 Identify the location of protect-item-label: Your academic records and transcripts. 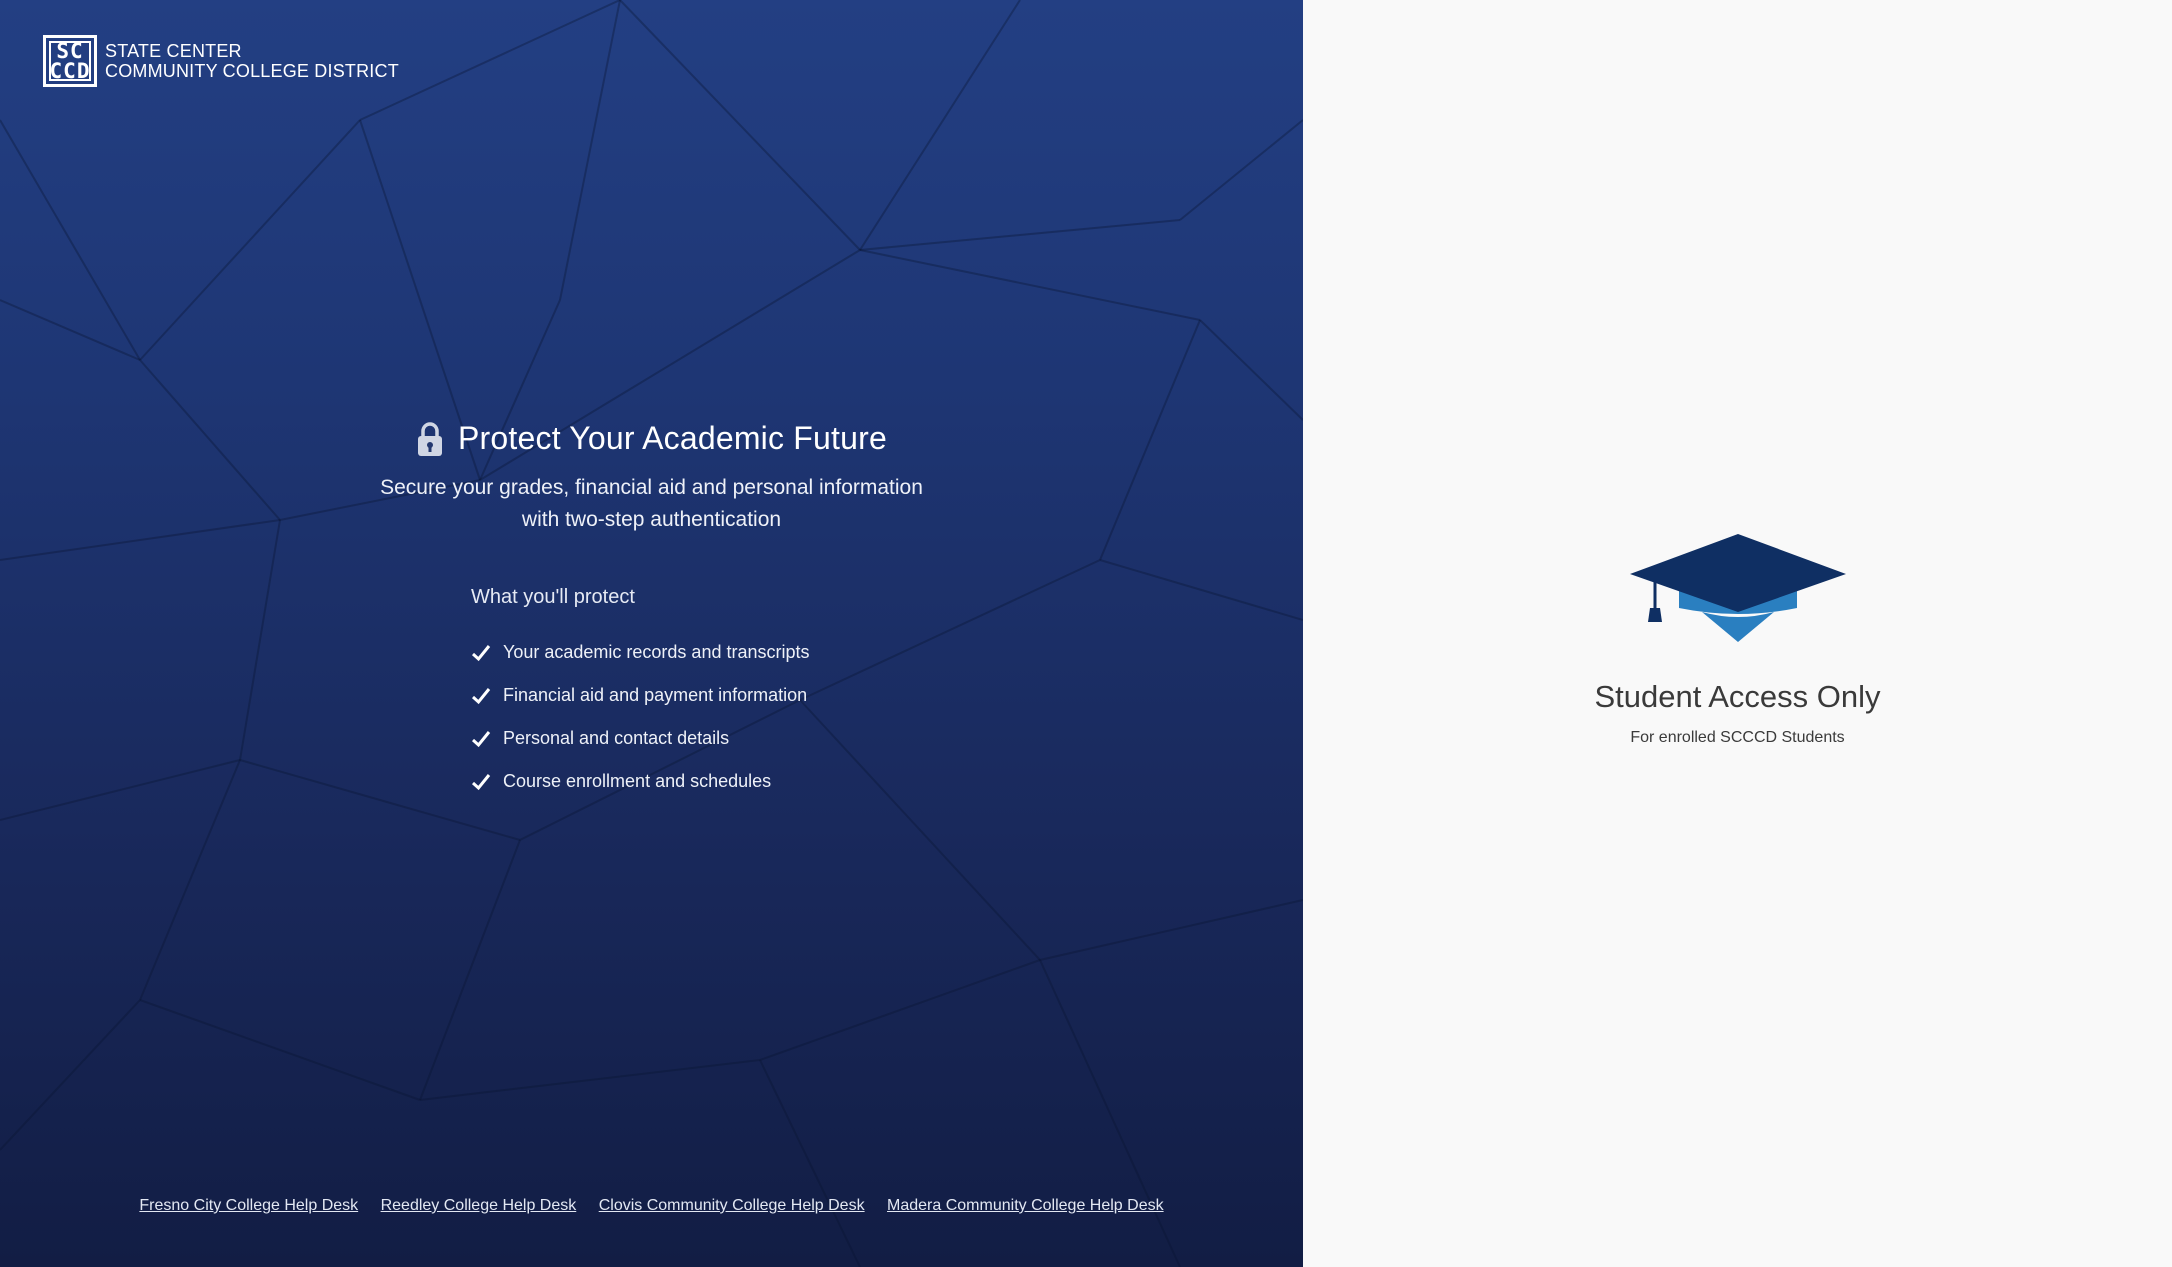
(656, 652).